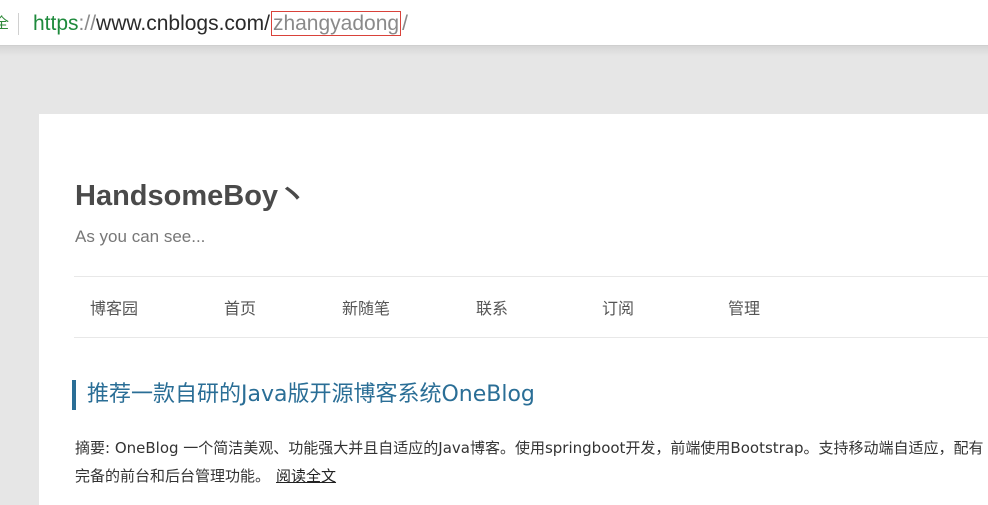 This screenshot has width=988, height=505. Describe the element at coordinates (336, 23) in the screenshot. I see `url-path-highlight: zhangyadong` at that location.